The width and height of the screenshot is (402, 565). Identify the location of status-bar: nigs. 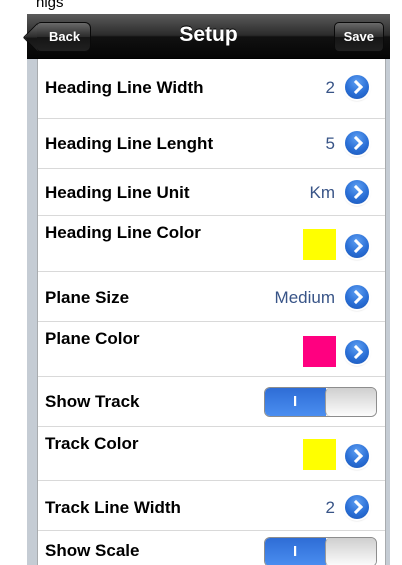
(201, 7).